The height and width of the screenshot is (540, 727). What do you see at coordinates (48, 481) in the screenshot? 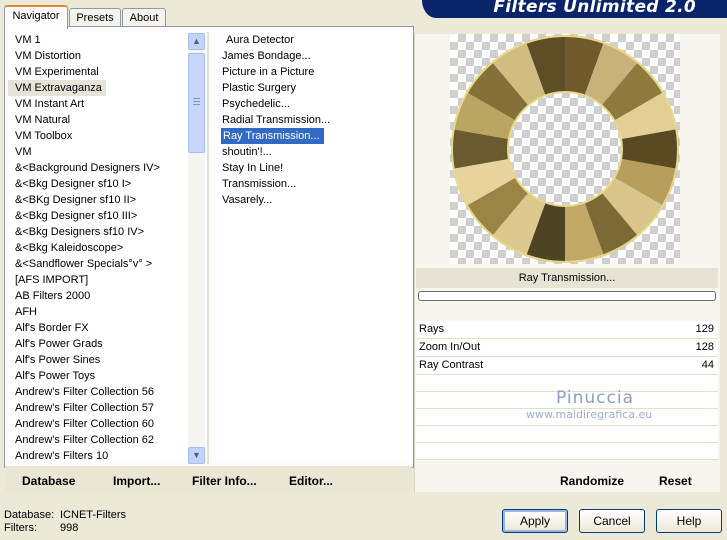
I see `database-button: Database` at bounding box center [48, 481].